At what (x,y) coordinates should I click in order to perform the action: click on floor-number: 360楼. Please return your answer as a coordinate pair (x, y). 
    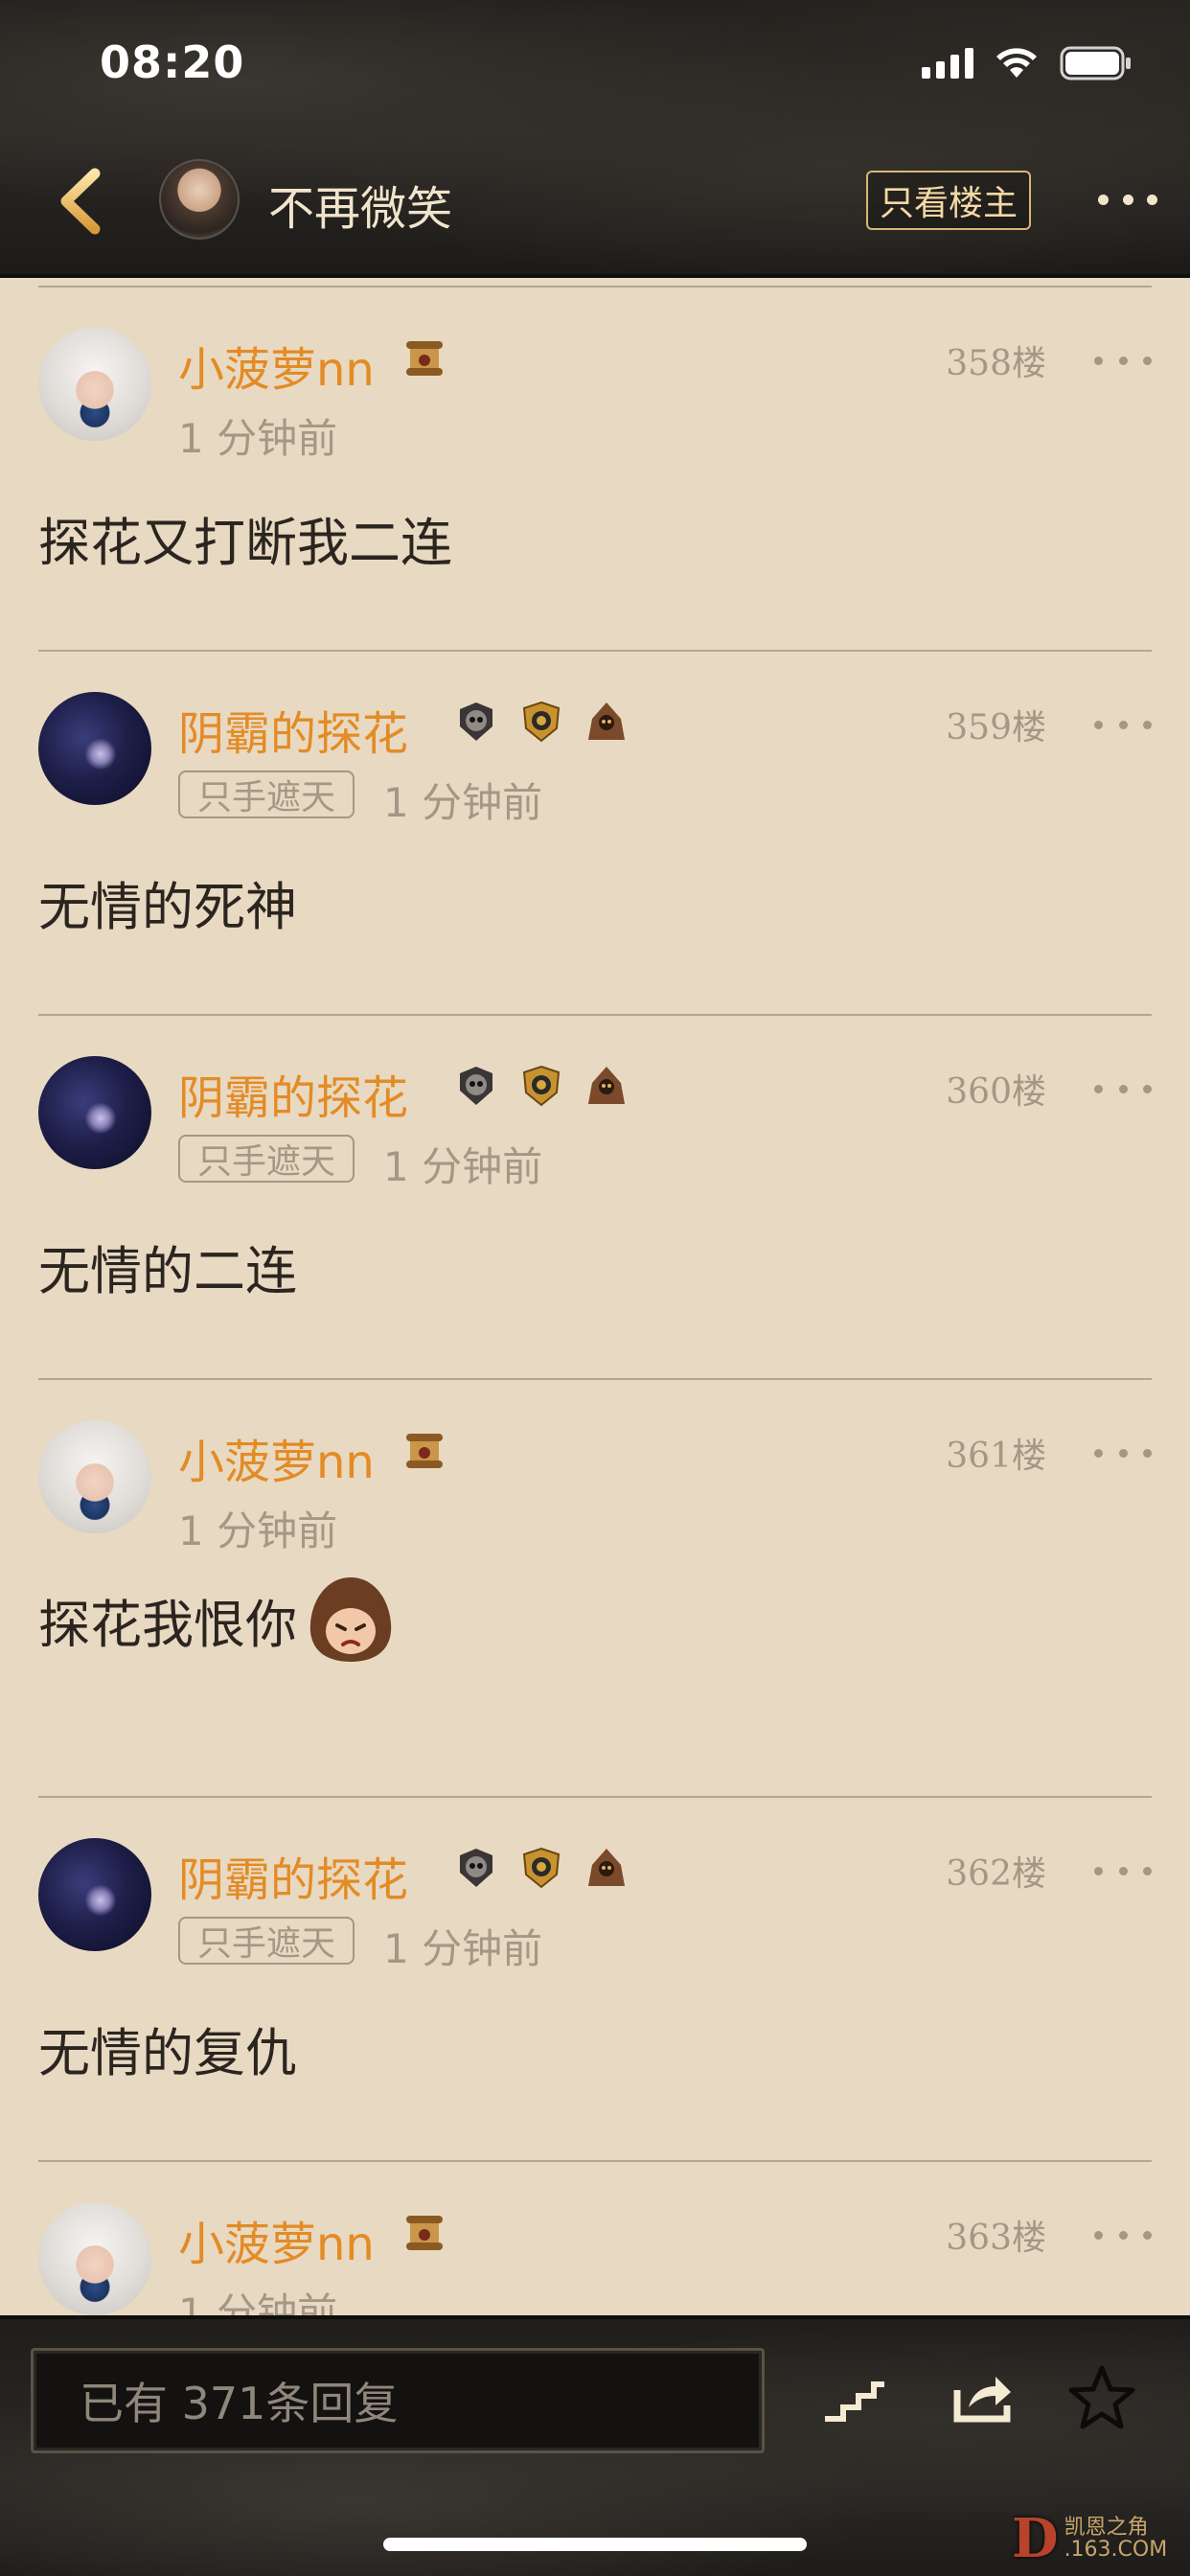
    Looking at the image, I should click on (996, 1092).